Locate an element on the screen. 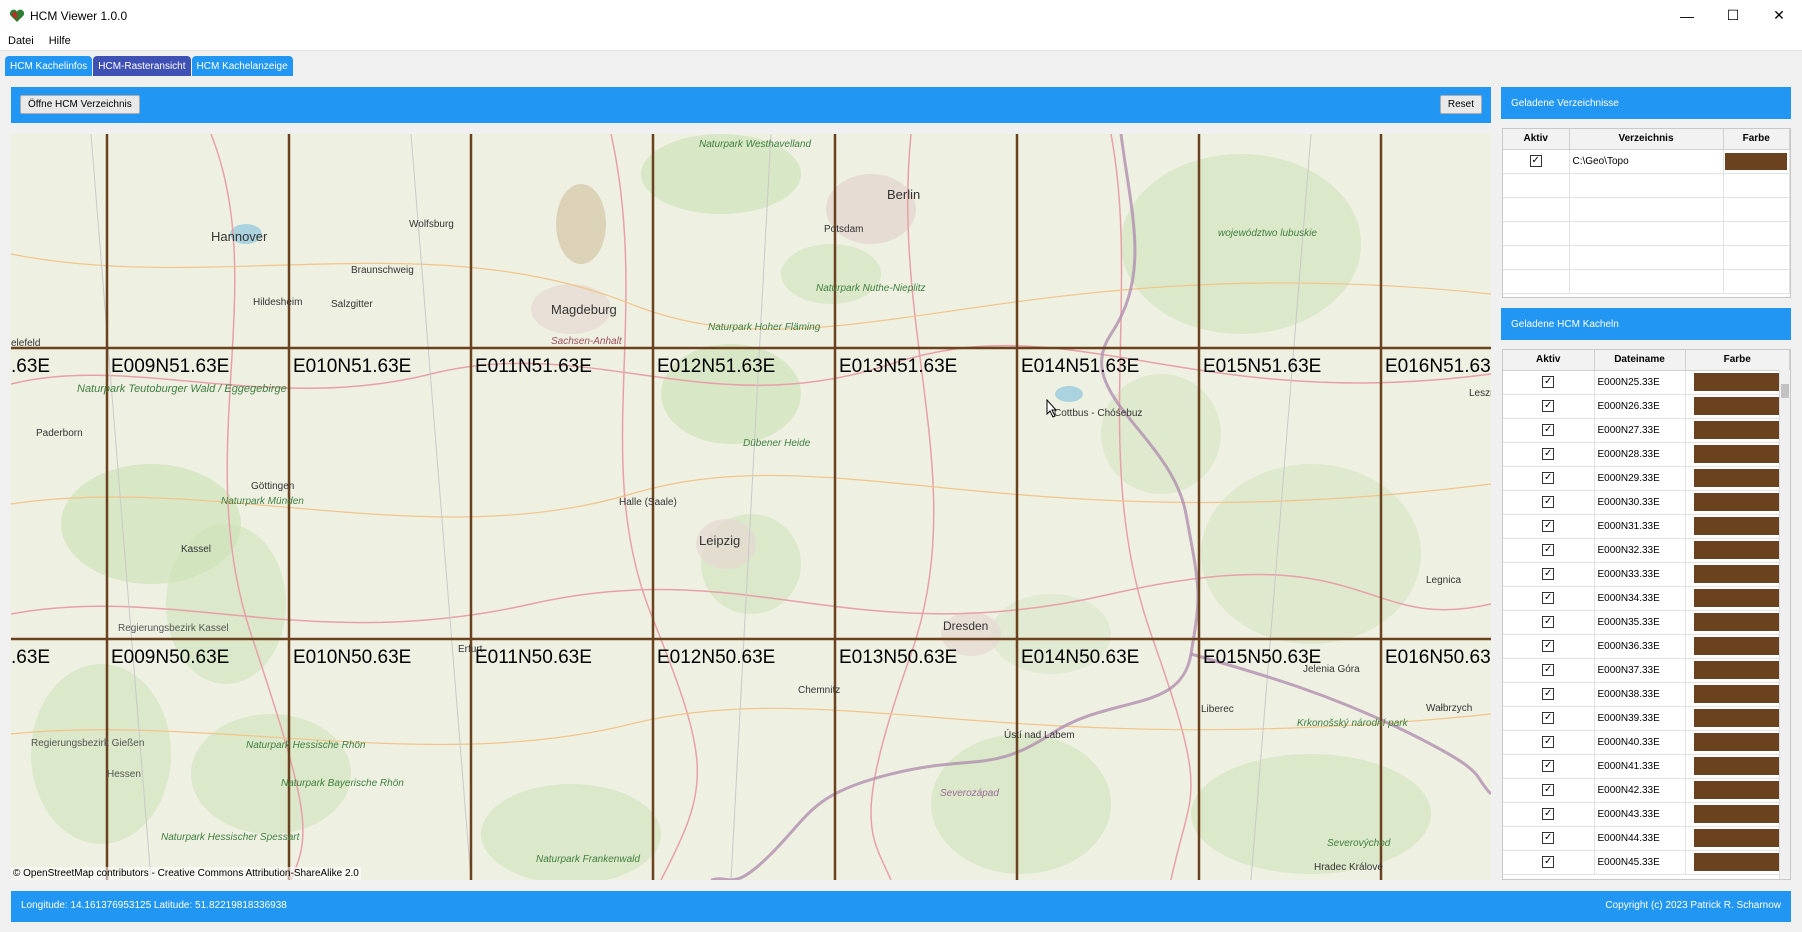 The height and width of the screenshot is (932, 1802). tab-kachelanzeige: HCM Kachelanzeige is located at coordinates (242, 66).